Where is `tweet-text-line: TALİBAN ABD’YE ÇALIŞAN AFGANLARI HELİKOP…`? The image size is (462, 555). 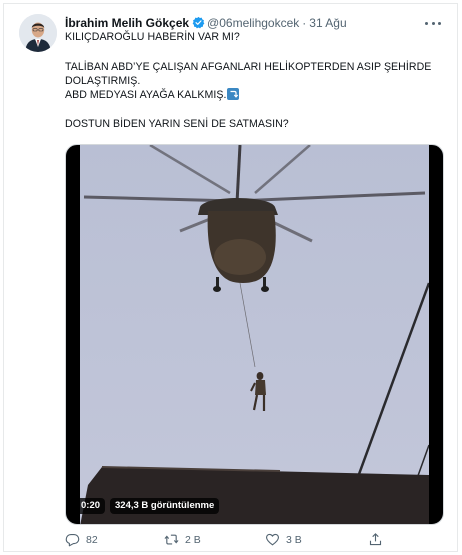 tweet-text-line: TALİBAN ABD’YE ÇALIŞAN AFGANLARI HELİKOP… is located at coordinates (248, 67).